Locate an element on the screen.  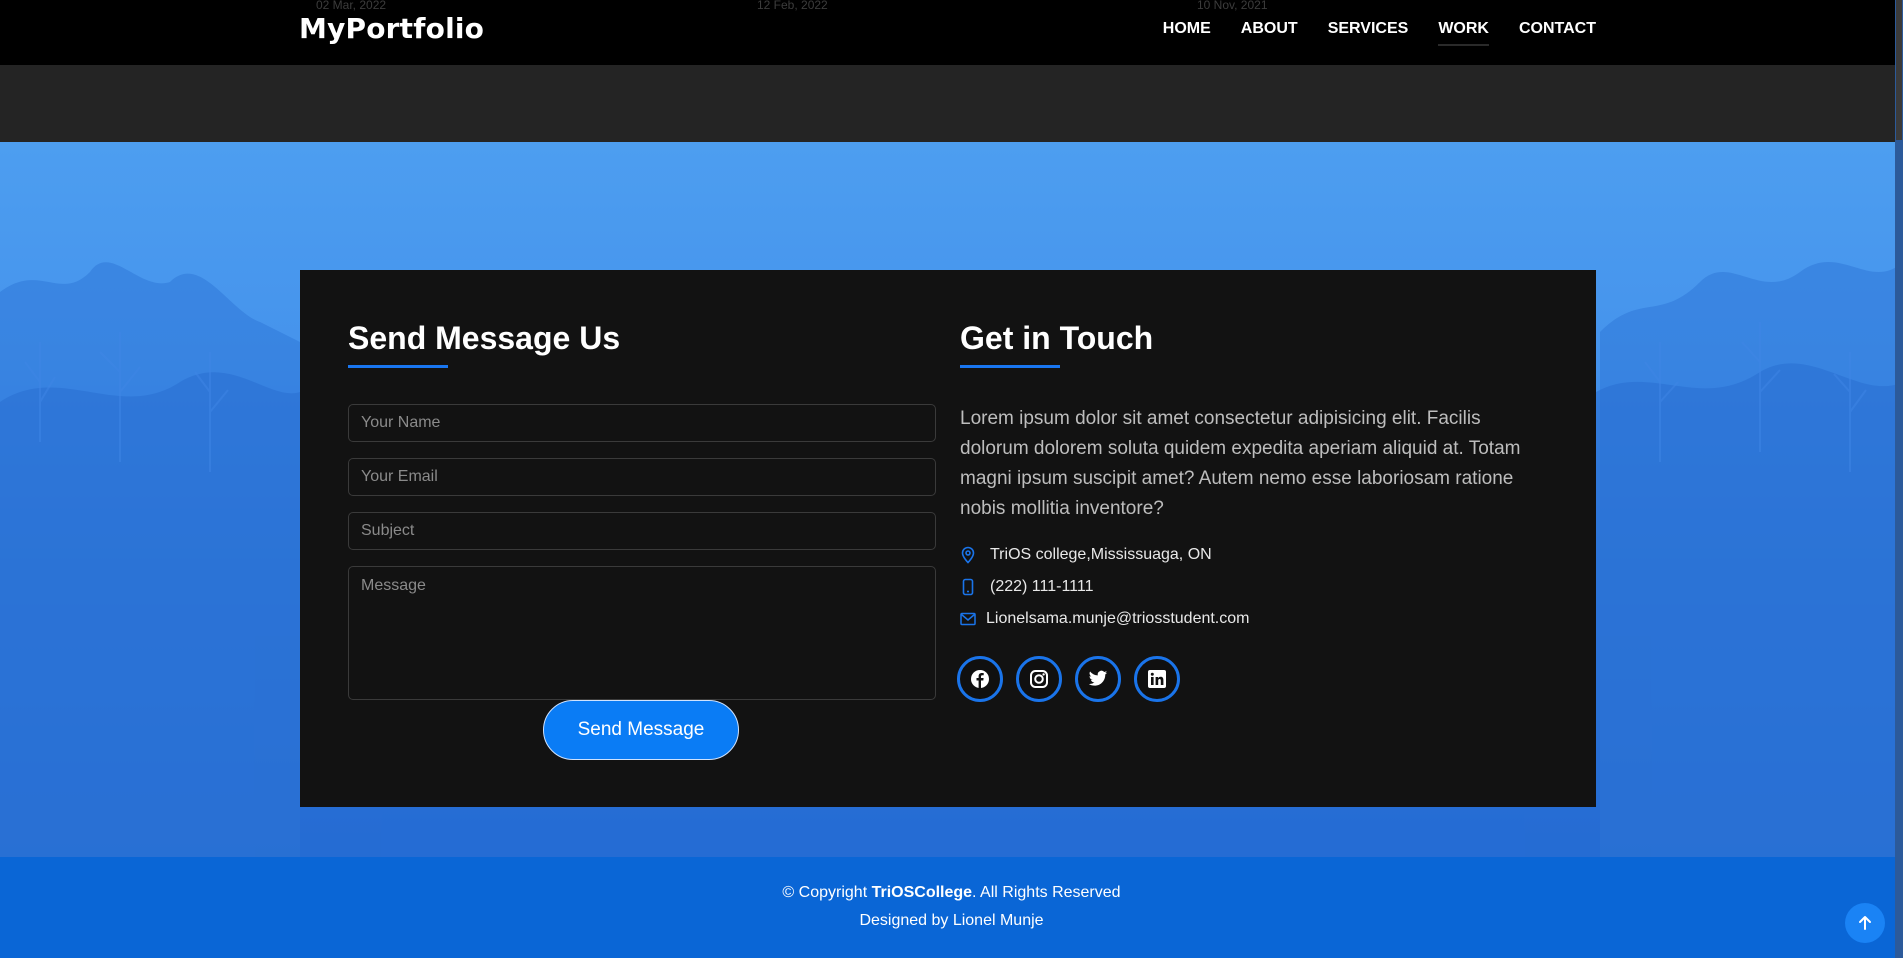
copyright-company: TriOSCollege is located at coordinates (922, 892).